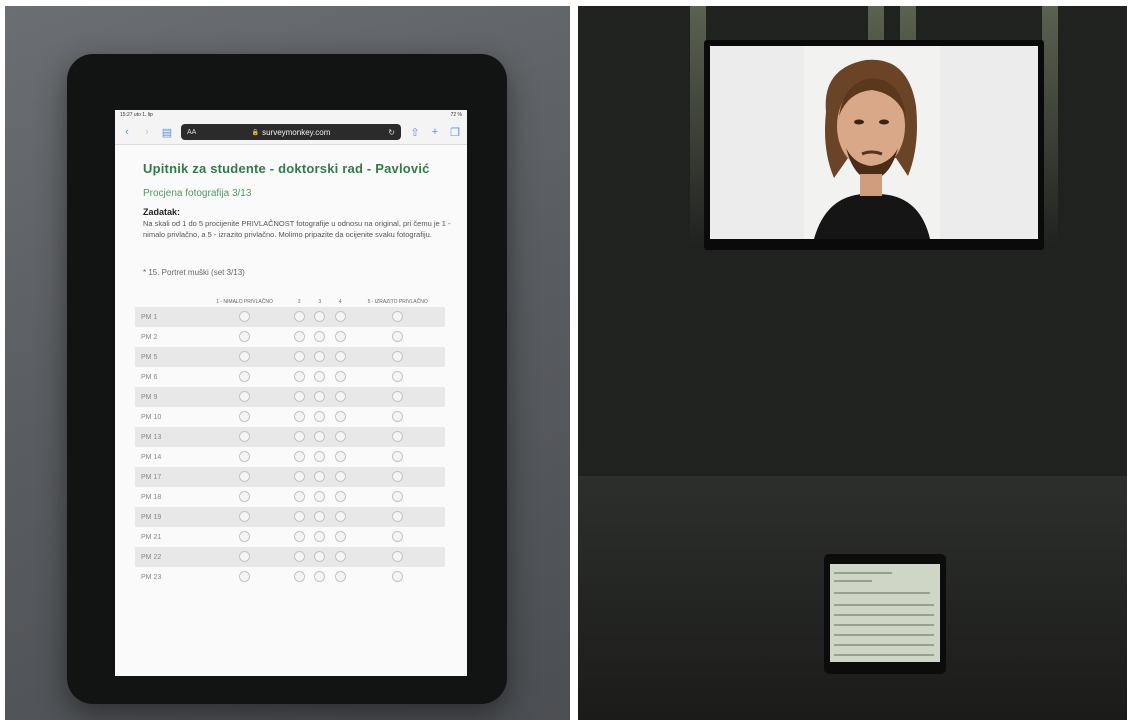  Describe the element at coordinates (397, 302) in the screenshot. I see `column-header: 5 - IZRAZITO PRIVLAČNO` at that location.